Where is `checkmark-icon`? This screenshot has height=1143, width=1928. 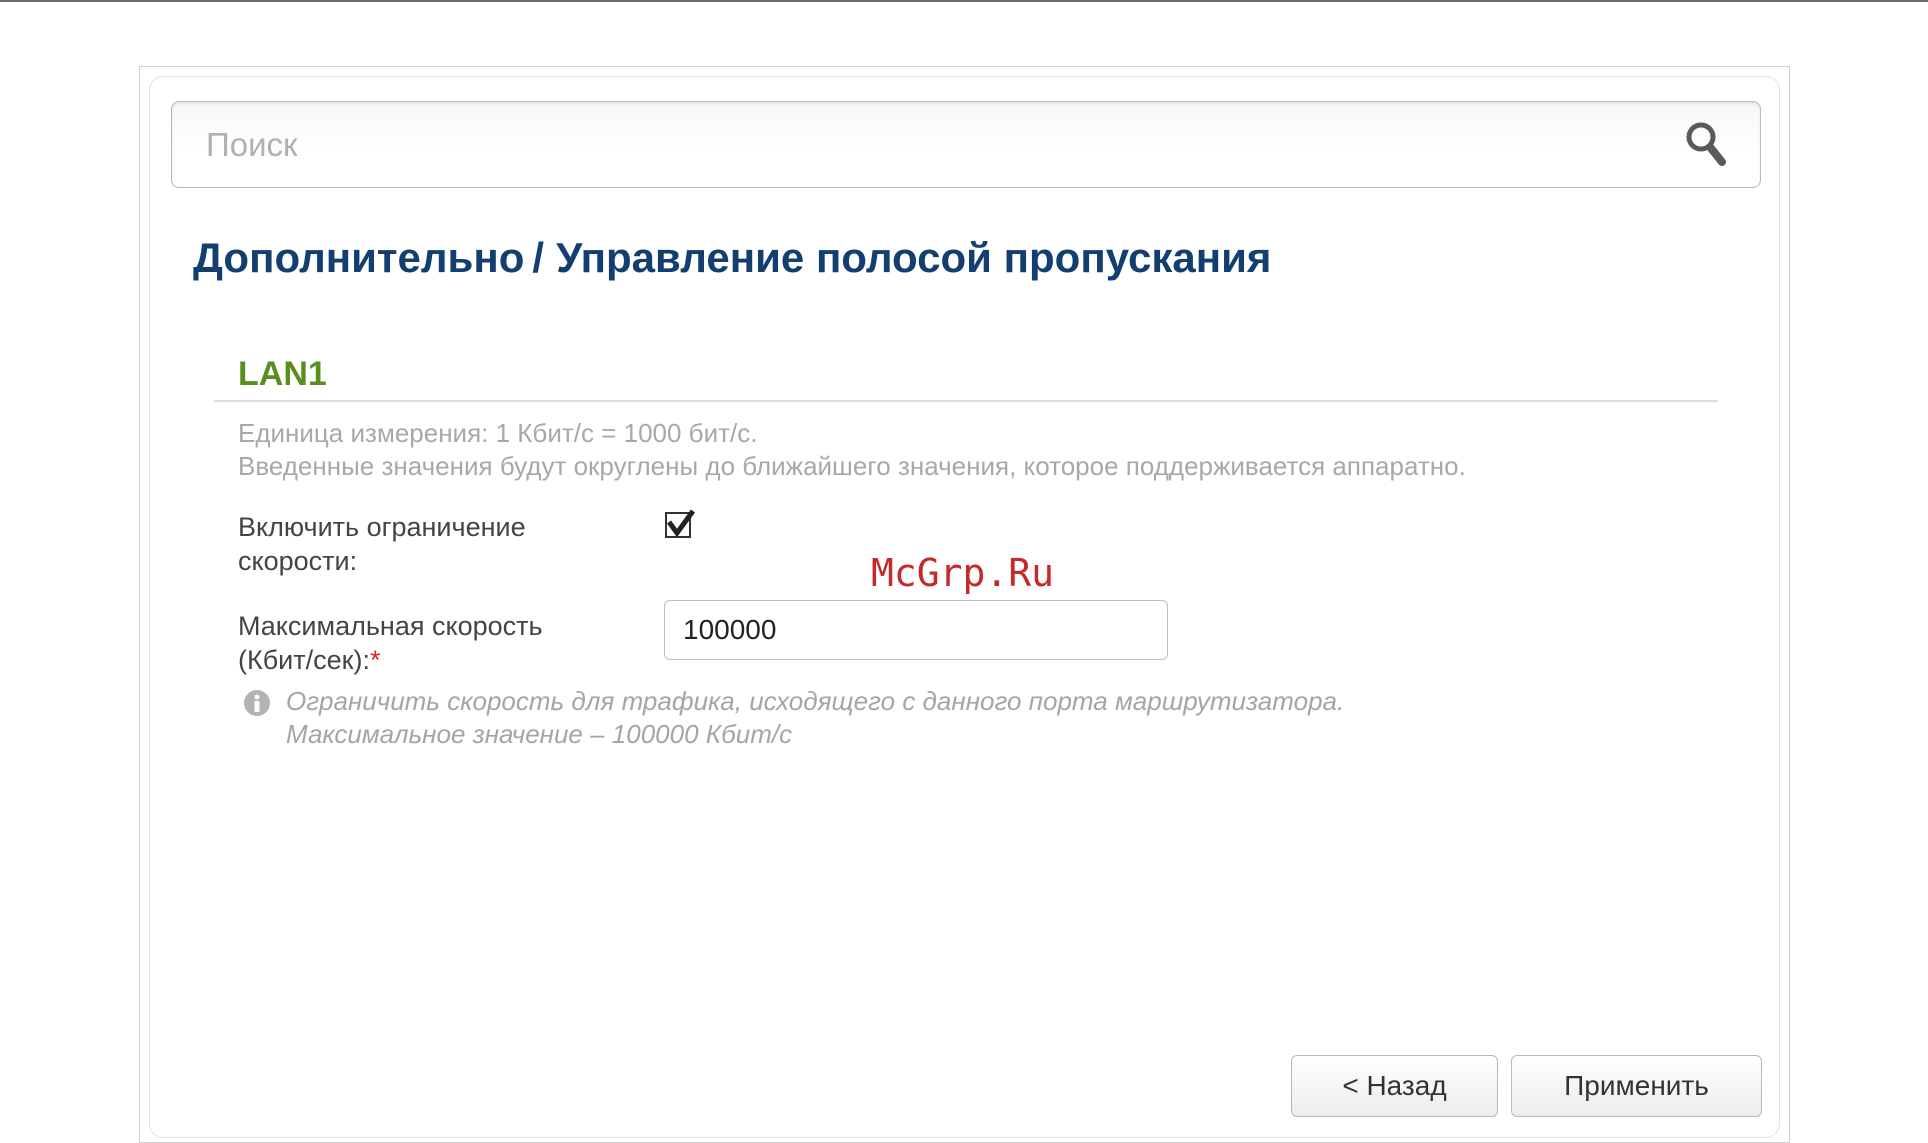
checkmark-icon is located at coordinates (681, 523).